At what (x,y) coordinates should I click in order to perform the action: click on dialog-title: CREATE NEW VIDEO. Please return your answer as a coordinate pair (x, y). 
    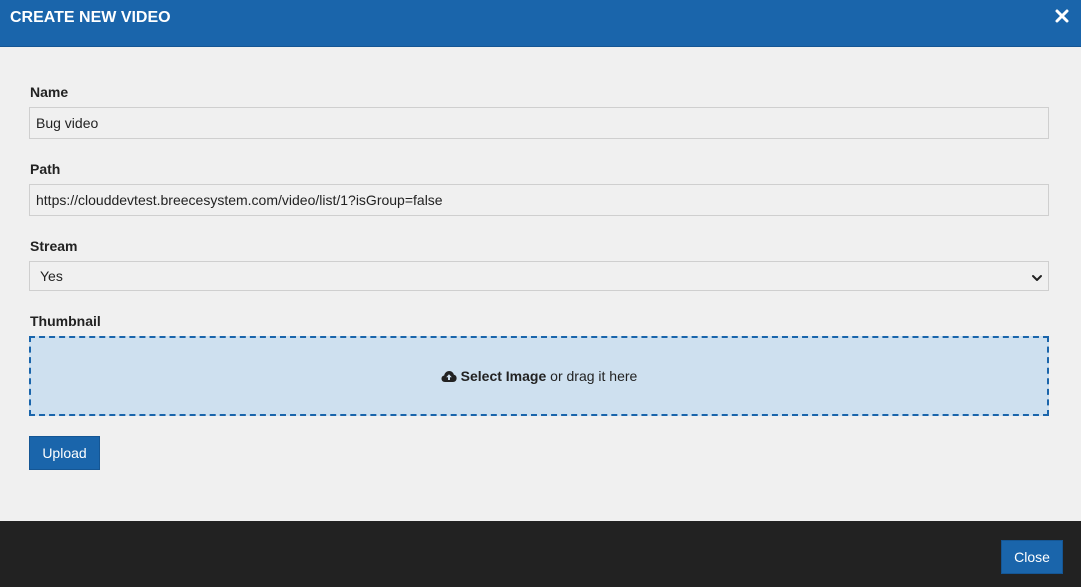
    Looking at the image, I should click on (90, 17).